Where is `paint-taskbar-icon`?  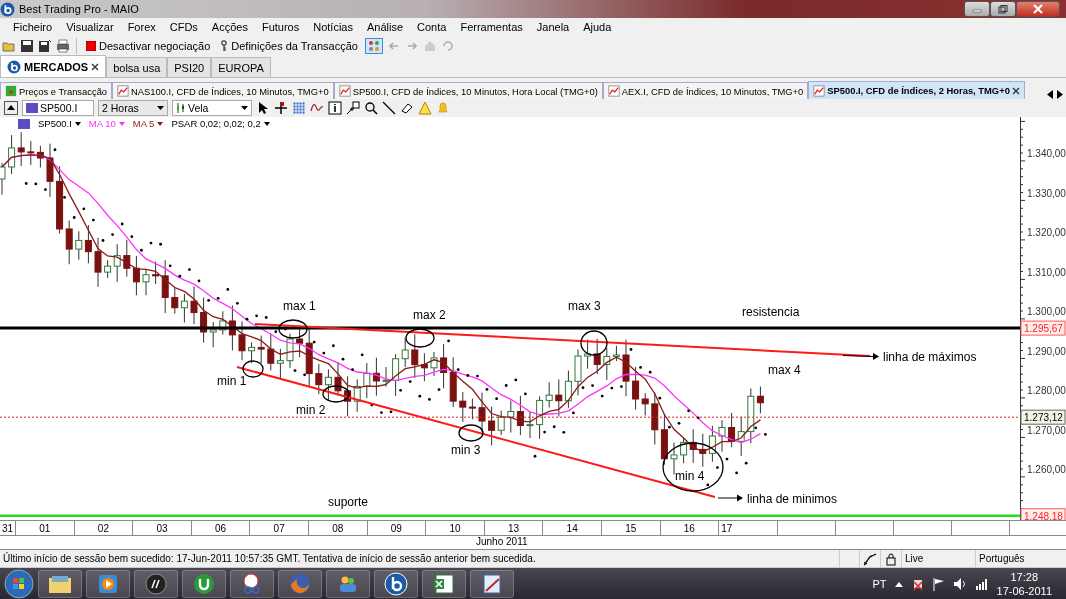 paint-taskbar-icon is located at coordinates (492, 584).